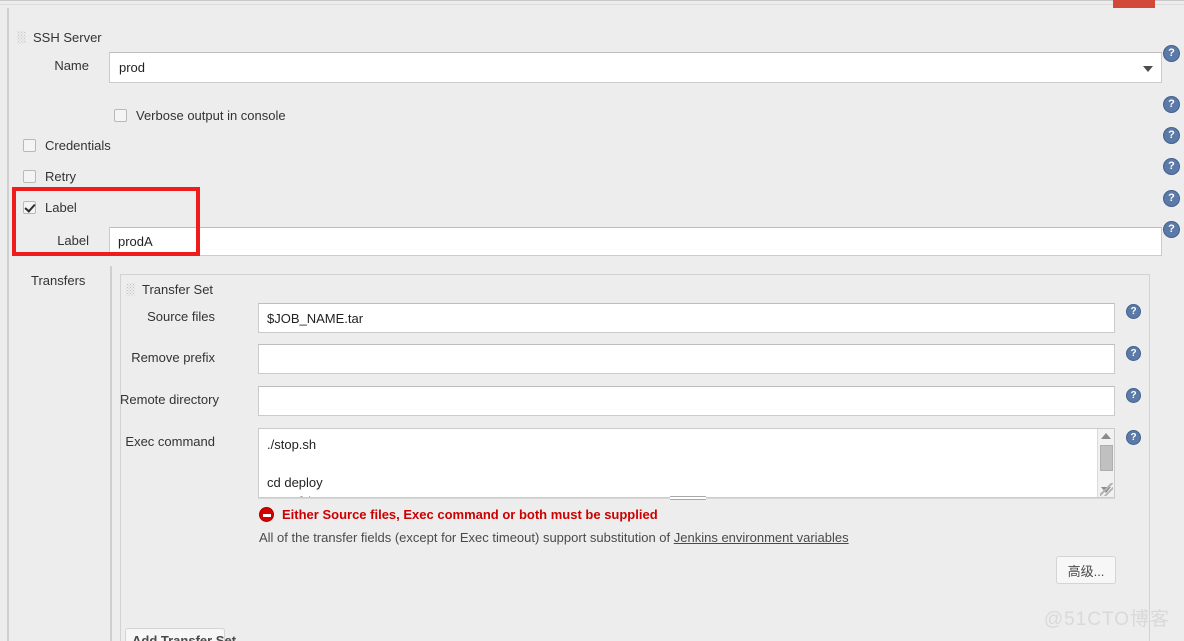 The height and width of the screenshot is (641, 1184). Describe the element at coordinates (1106, 619) in the screenshot. I see `watermark: @51CTO博客` at that location.